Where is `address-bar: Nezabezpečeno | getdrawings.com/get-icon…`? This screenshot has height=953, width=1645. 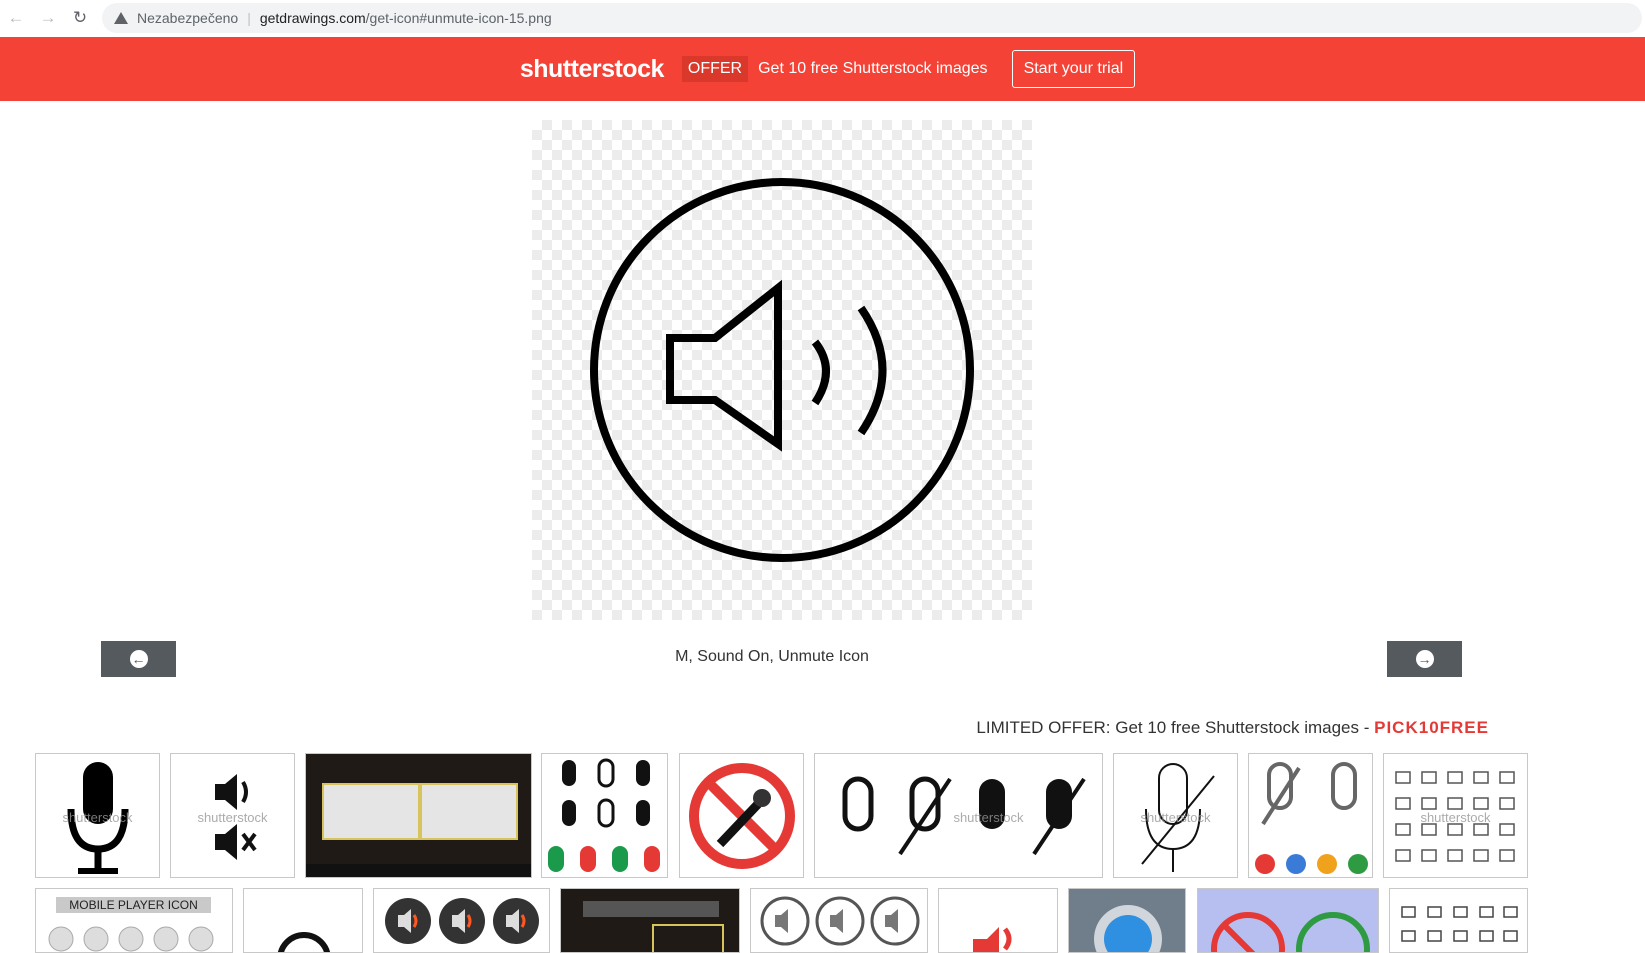 address-bar: Nezabezpečeno | getdrawings.com/get-icon… is located at coordinates (872, 18).